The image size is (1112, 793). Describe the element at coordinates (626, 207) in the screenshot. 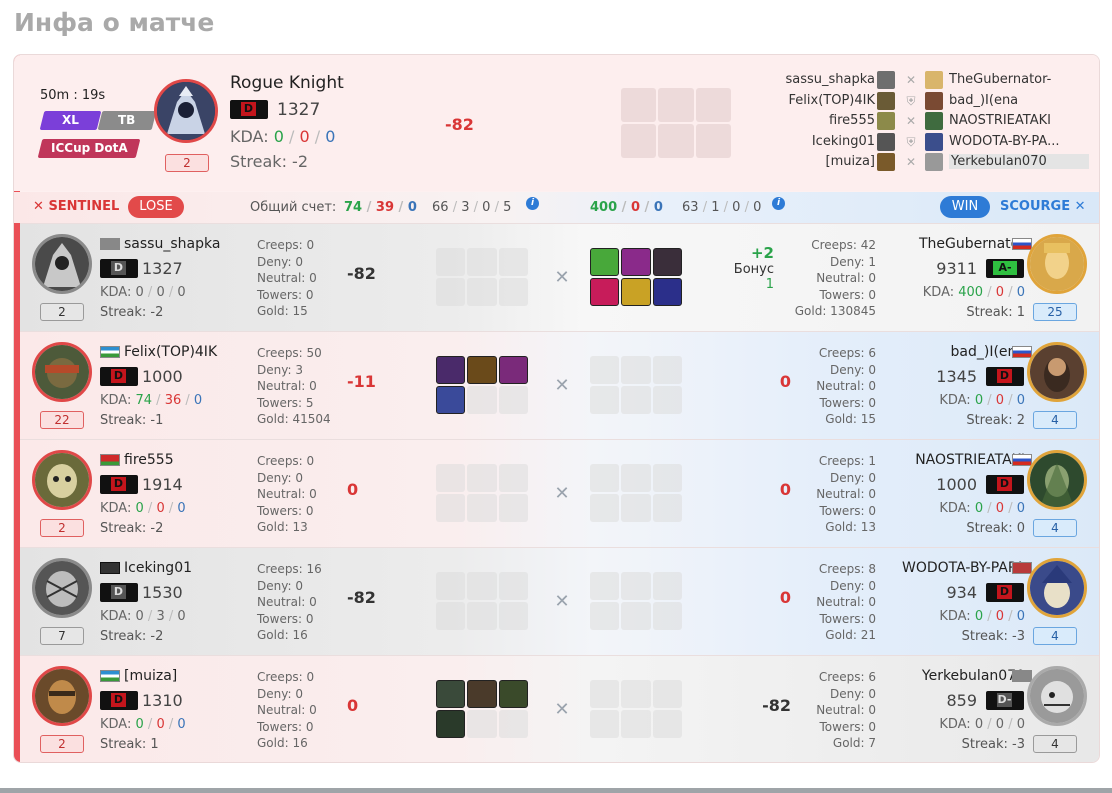

I see `total-score-right: 400 / 0 / 0` at that location.